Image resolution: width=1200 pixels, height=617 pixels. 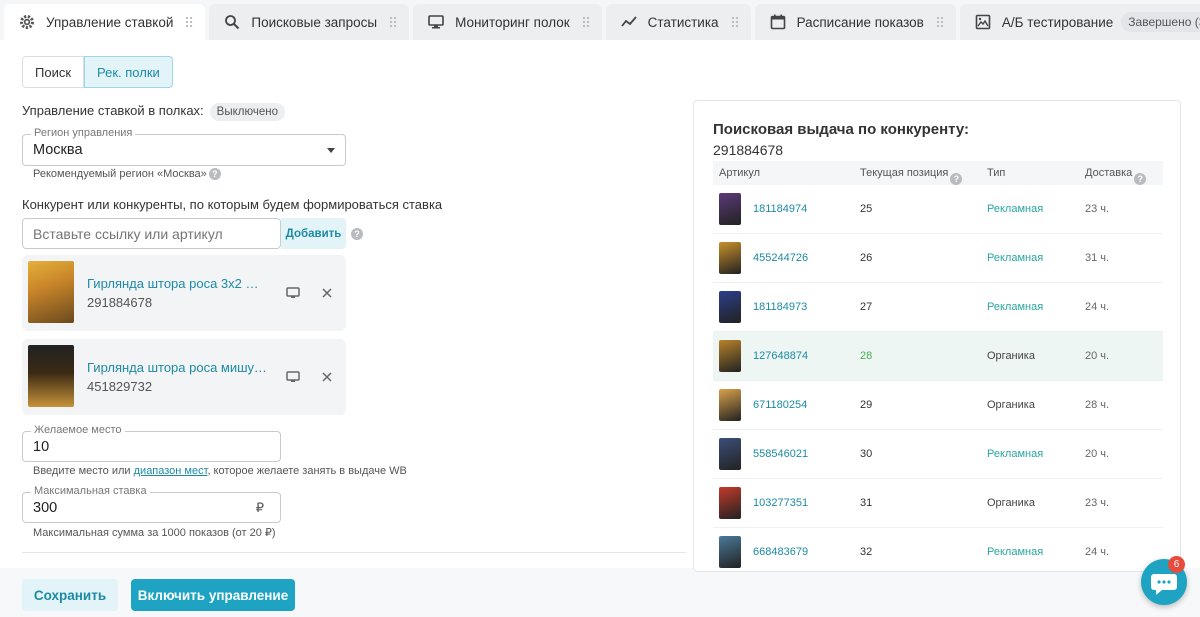 What do you see at coordinates (855, 22) in the screenshot?
I see `tab-schedule: Расписание показов` at bounding box center [855, 22].